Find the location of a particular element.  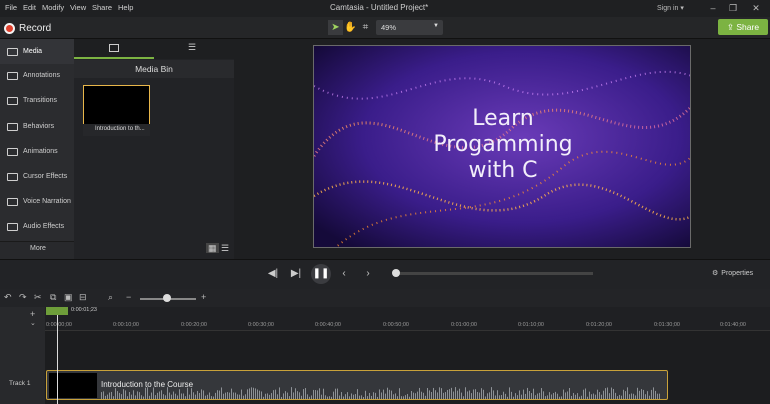

view-toggle: ▦ ☰ is located at coordinates (217, 248).